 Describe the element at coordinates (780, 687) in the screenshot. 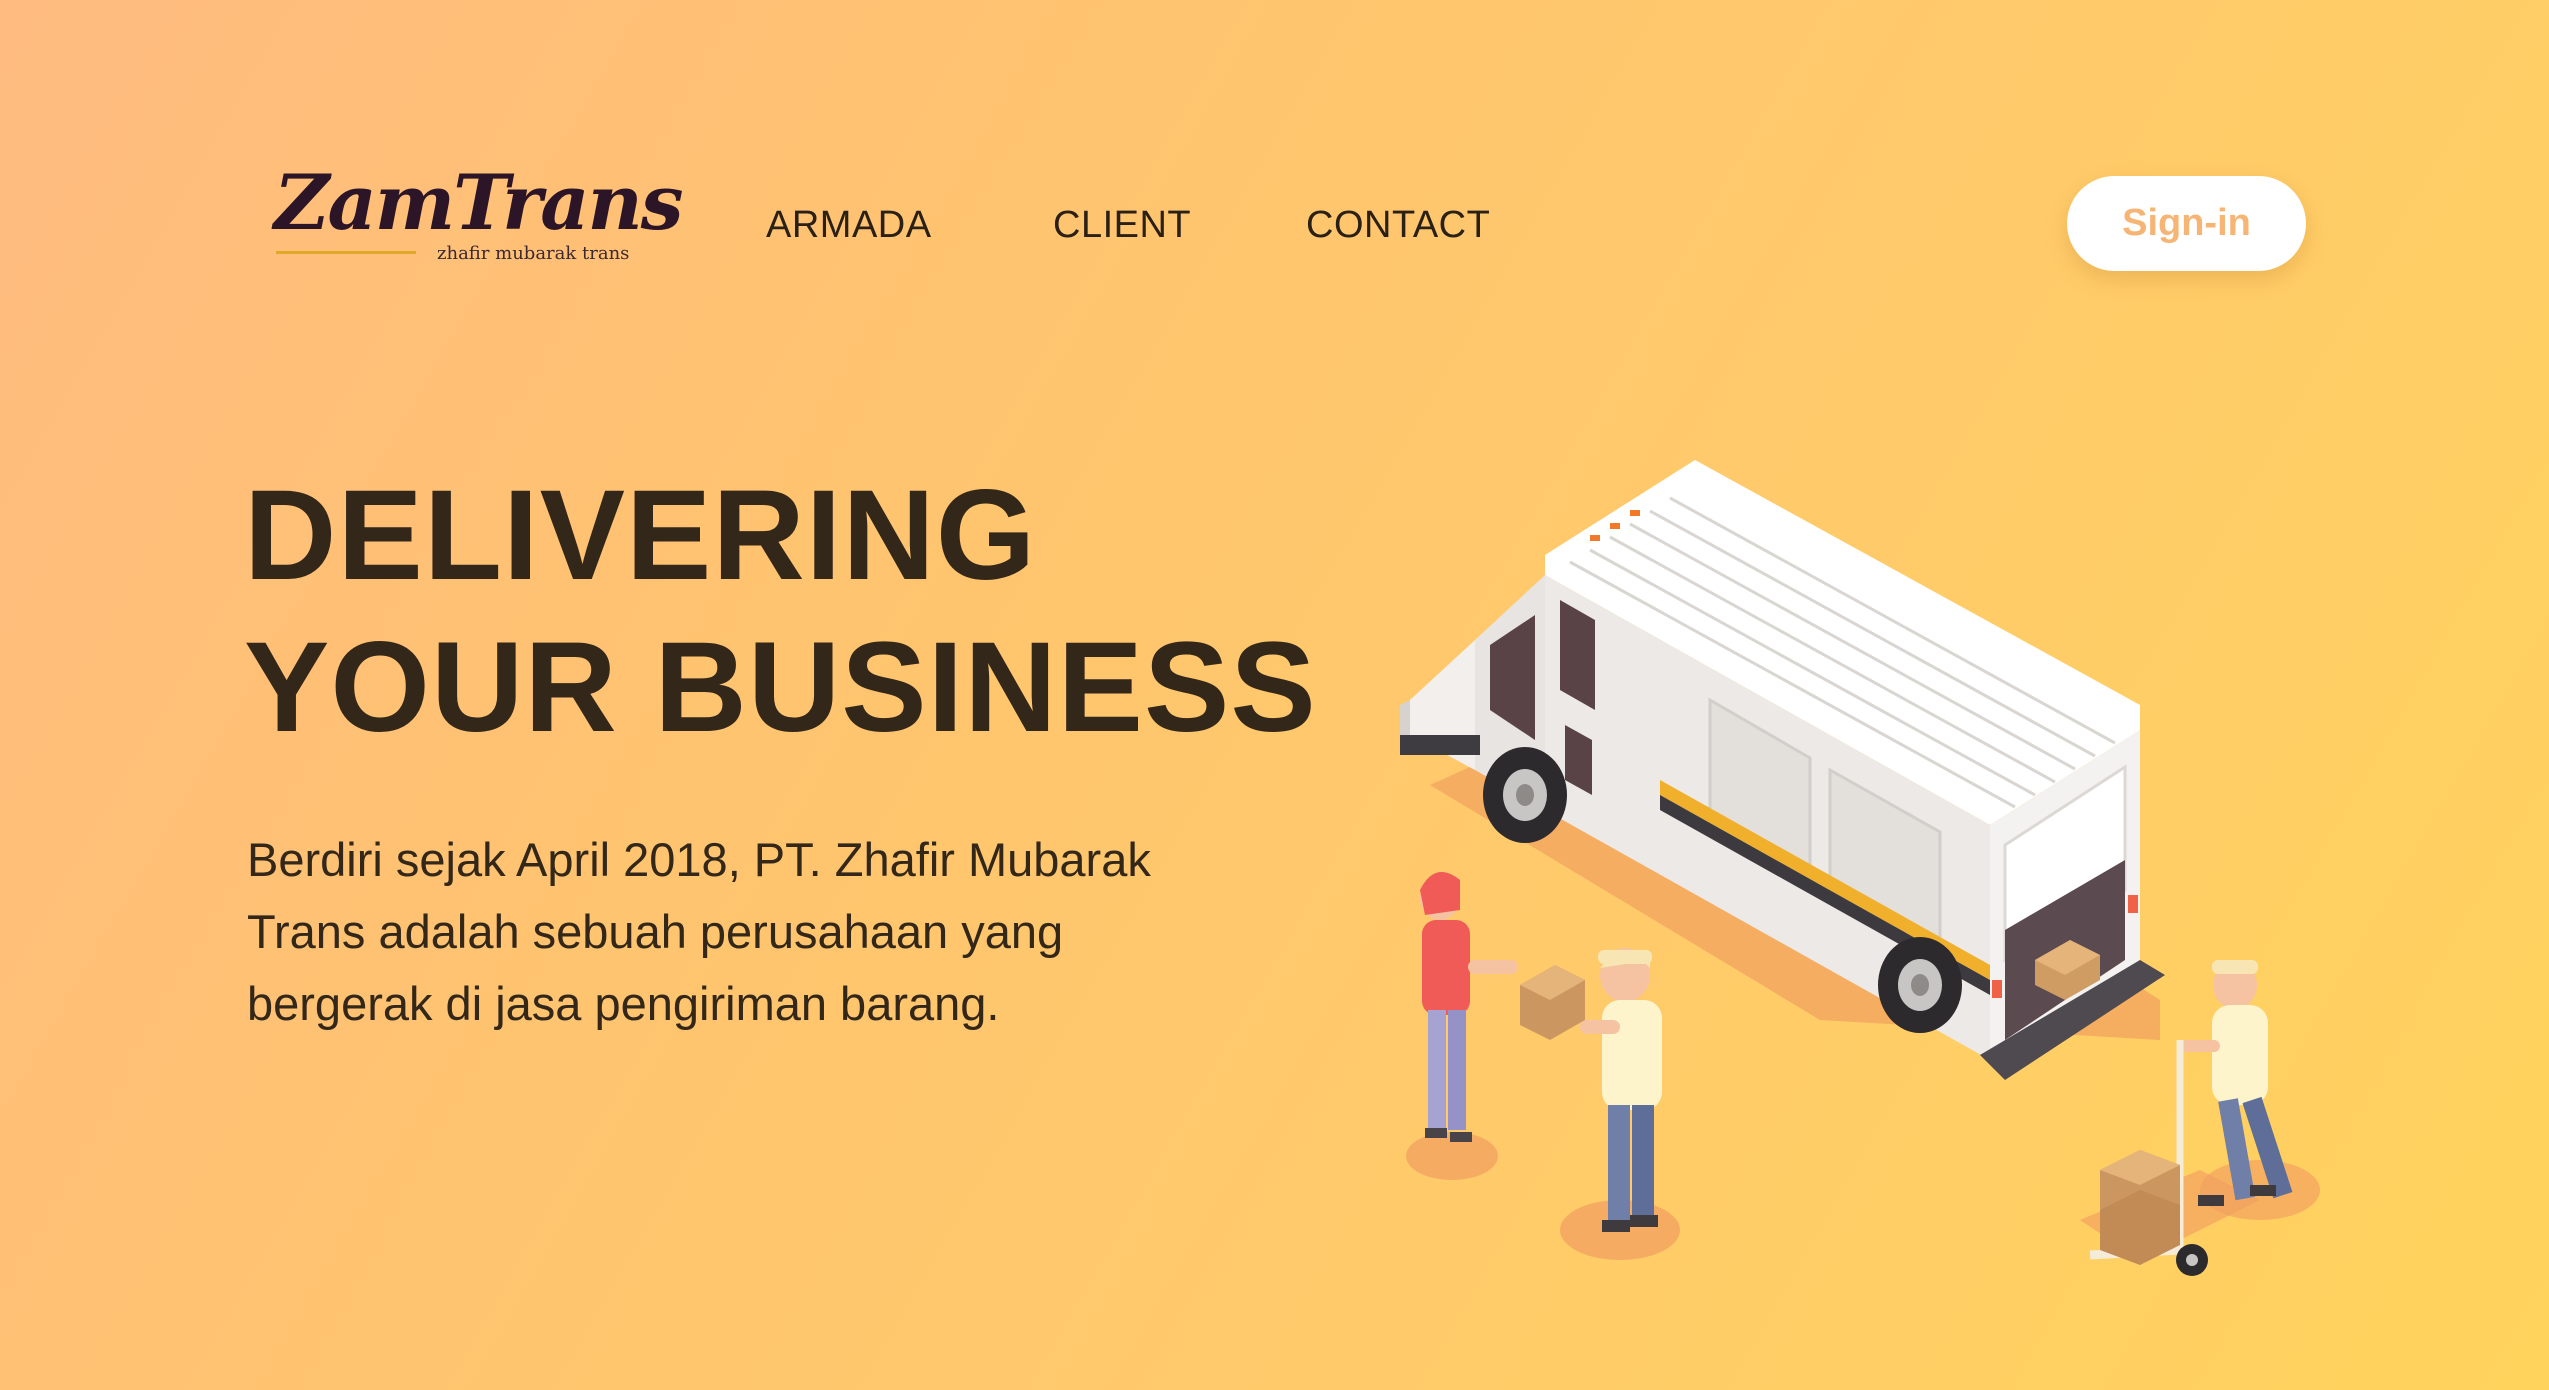

I see `hero-title-line-2: YOUR BUSINESS` at that location.